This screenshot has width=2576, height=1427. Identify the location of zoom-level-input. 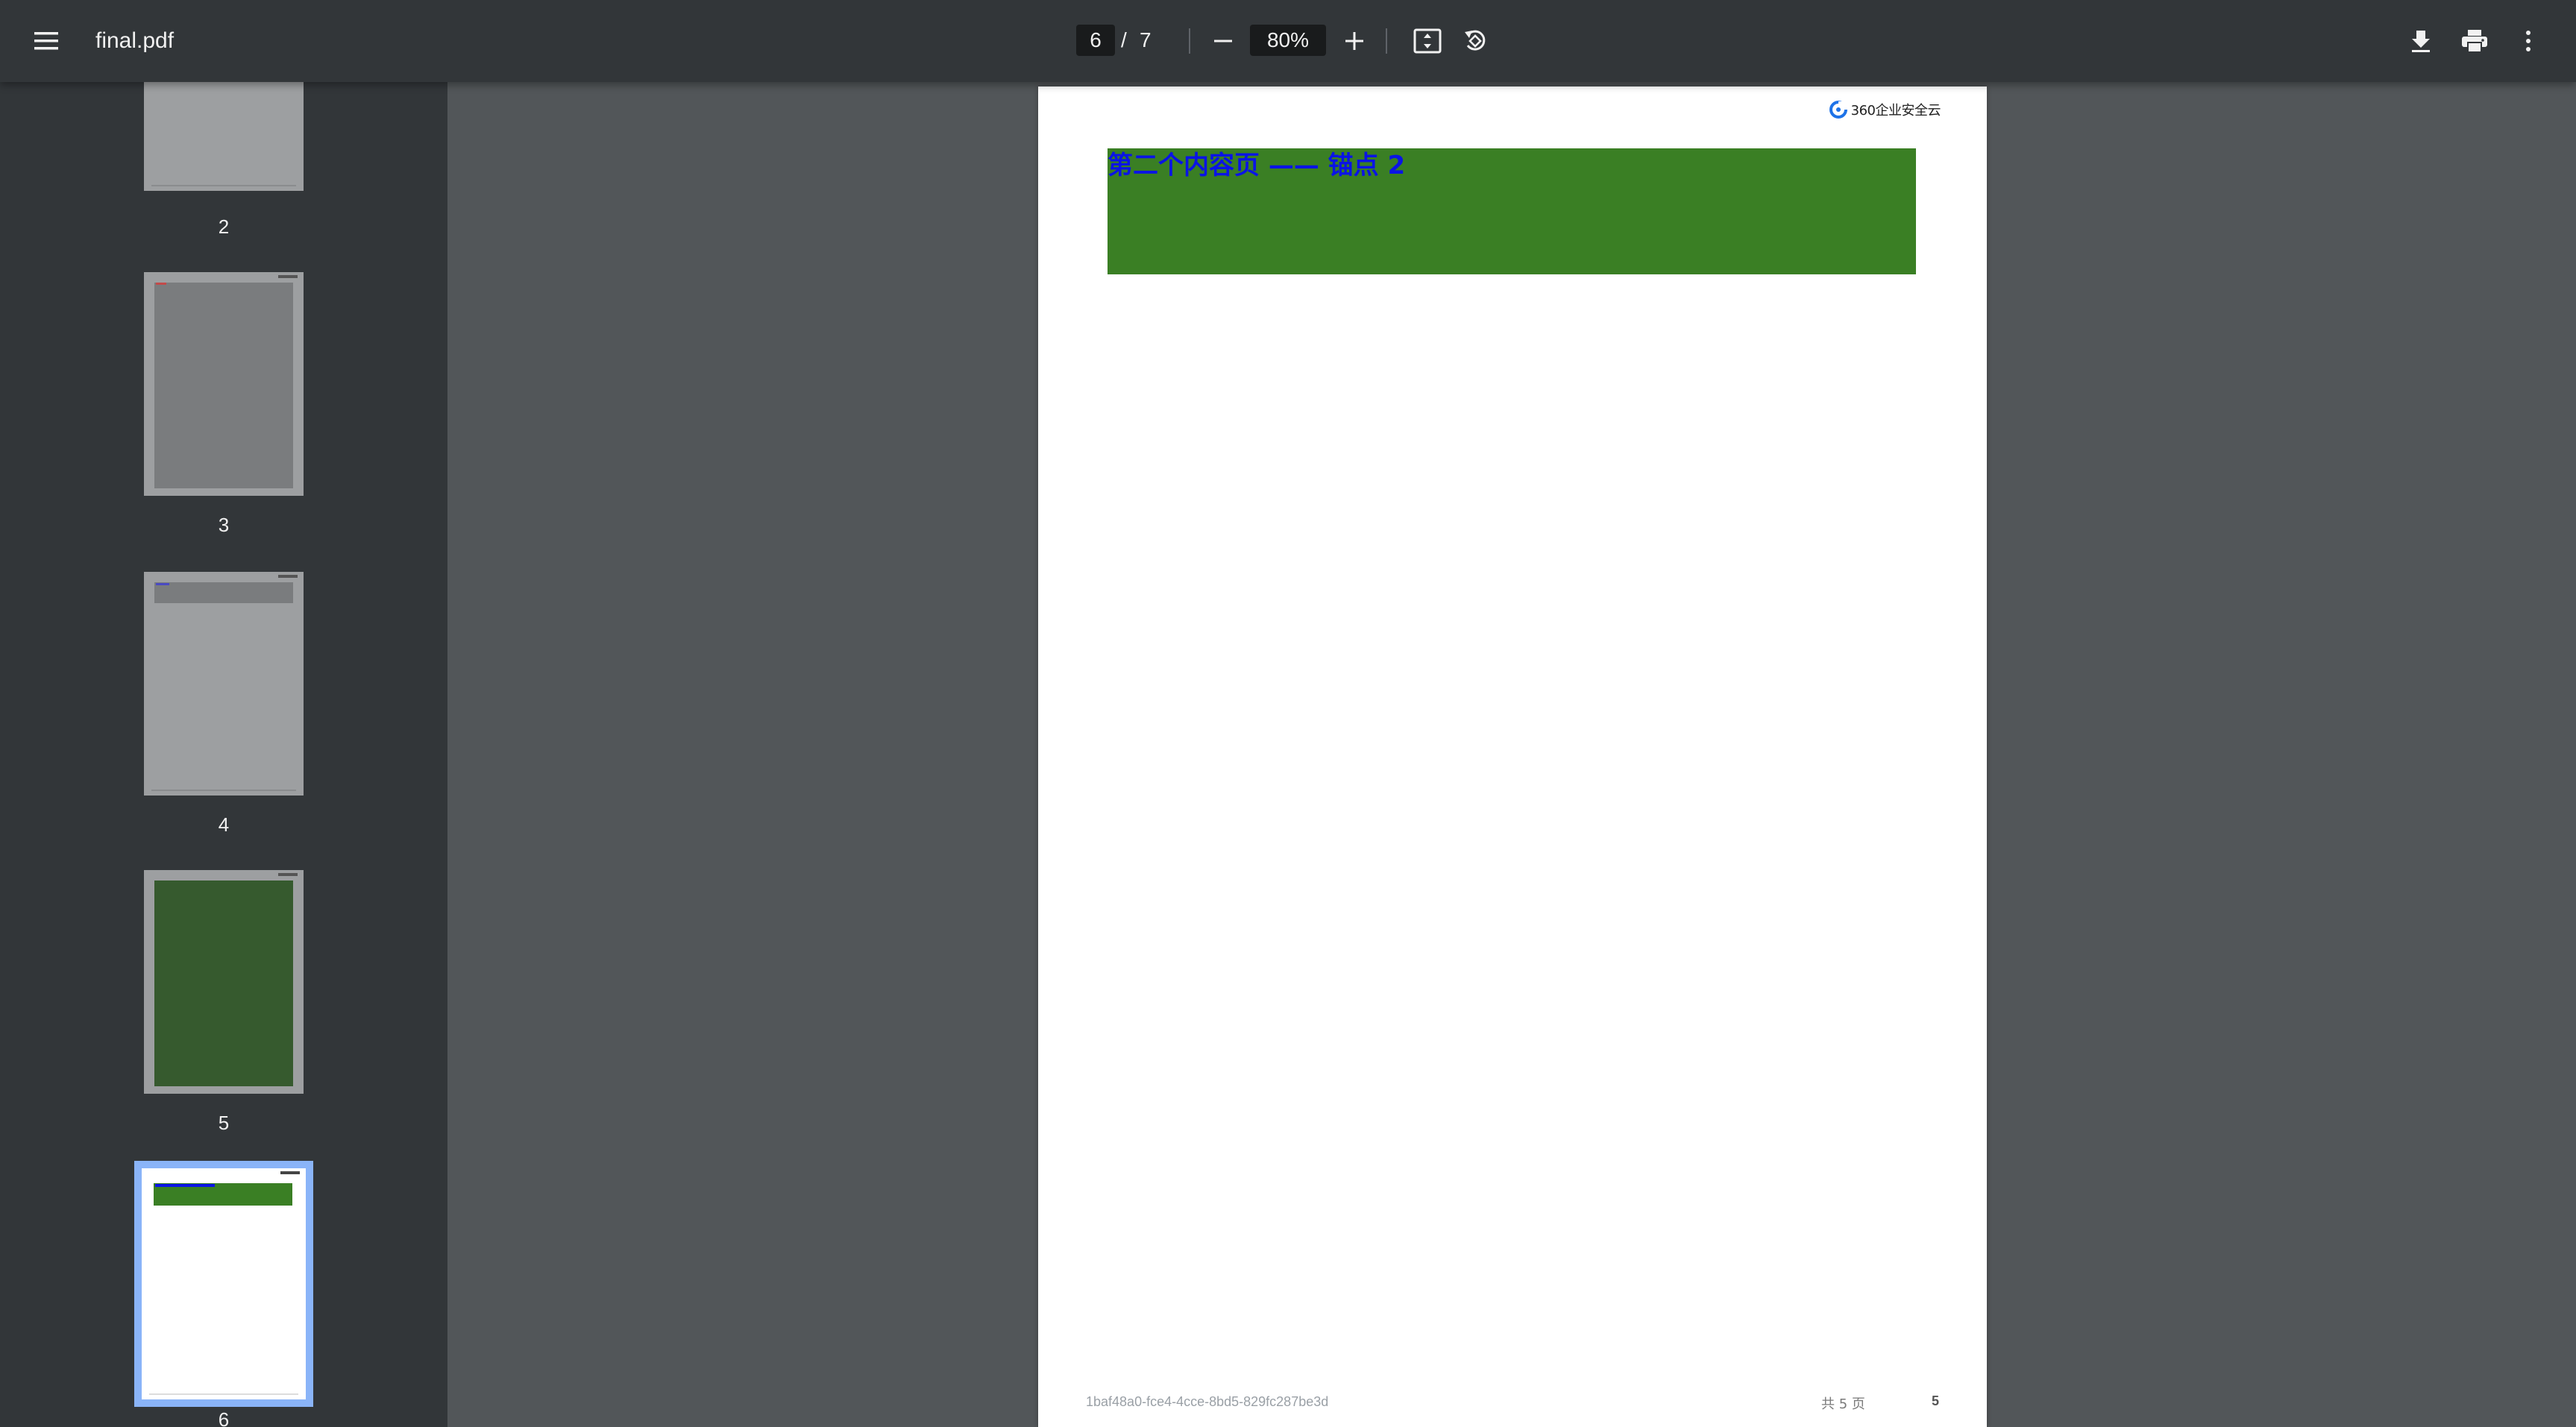
(1288, 40).